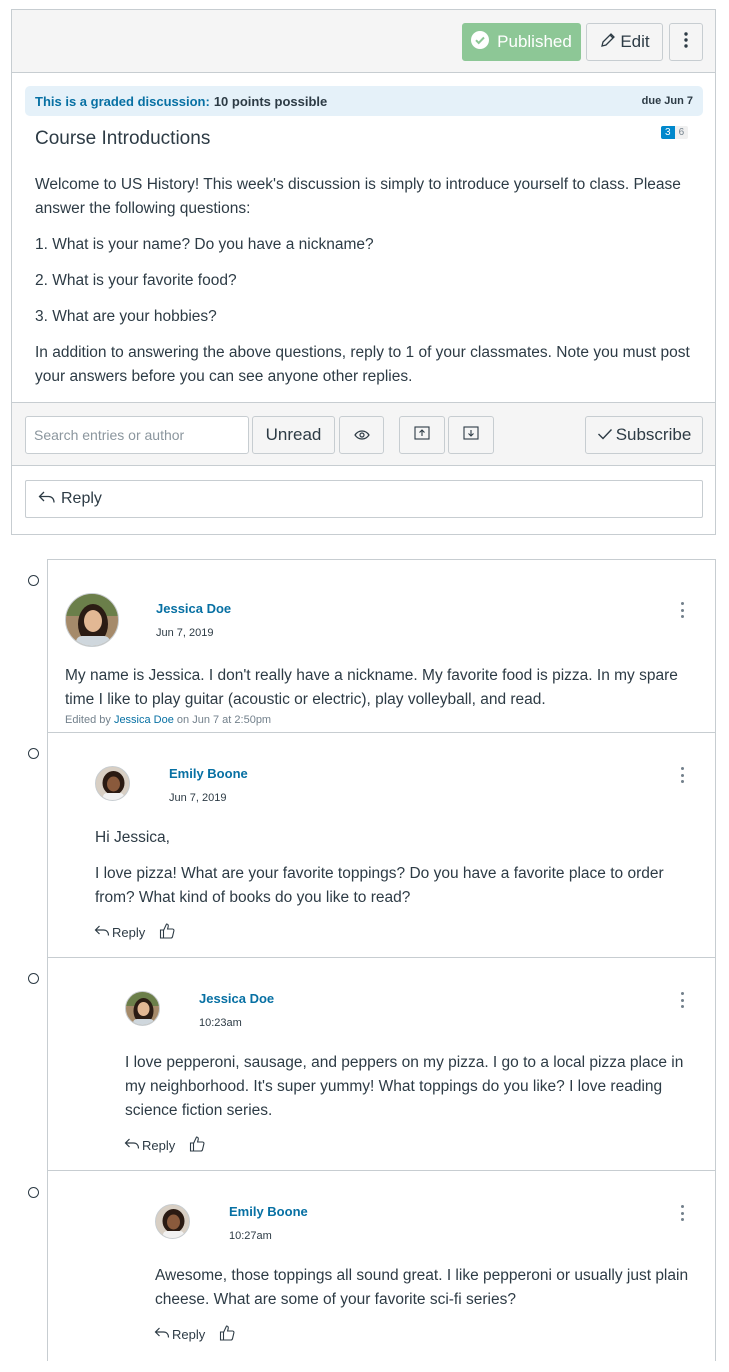  I want to click on published-label: Published, so click(534, 41).